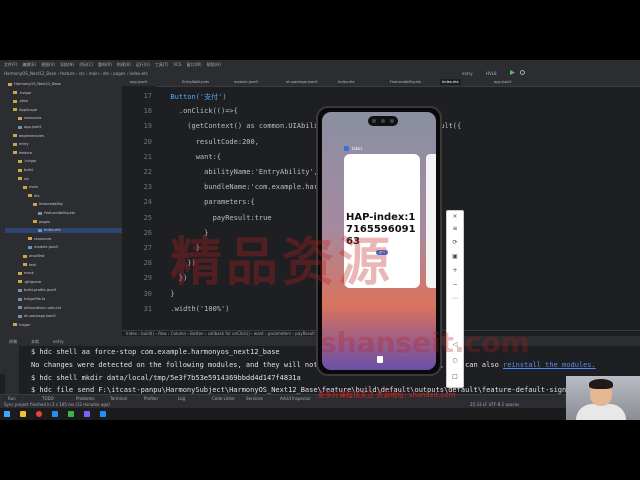  I want to click on tree-item: featureability, so click(34, 204).